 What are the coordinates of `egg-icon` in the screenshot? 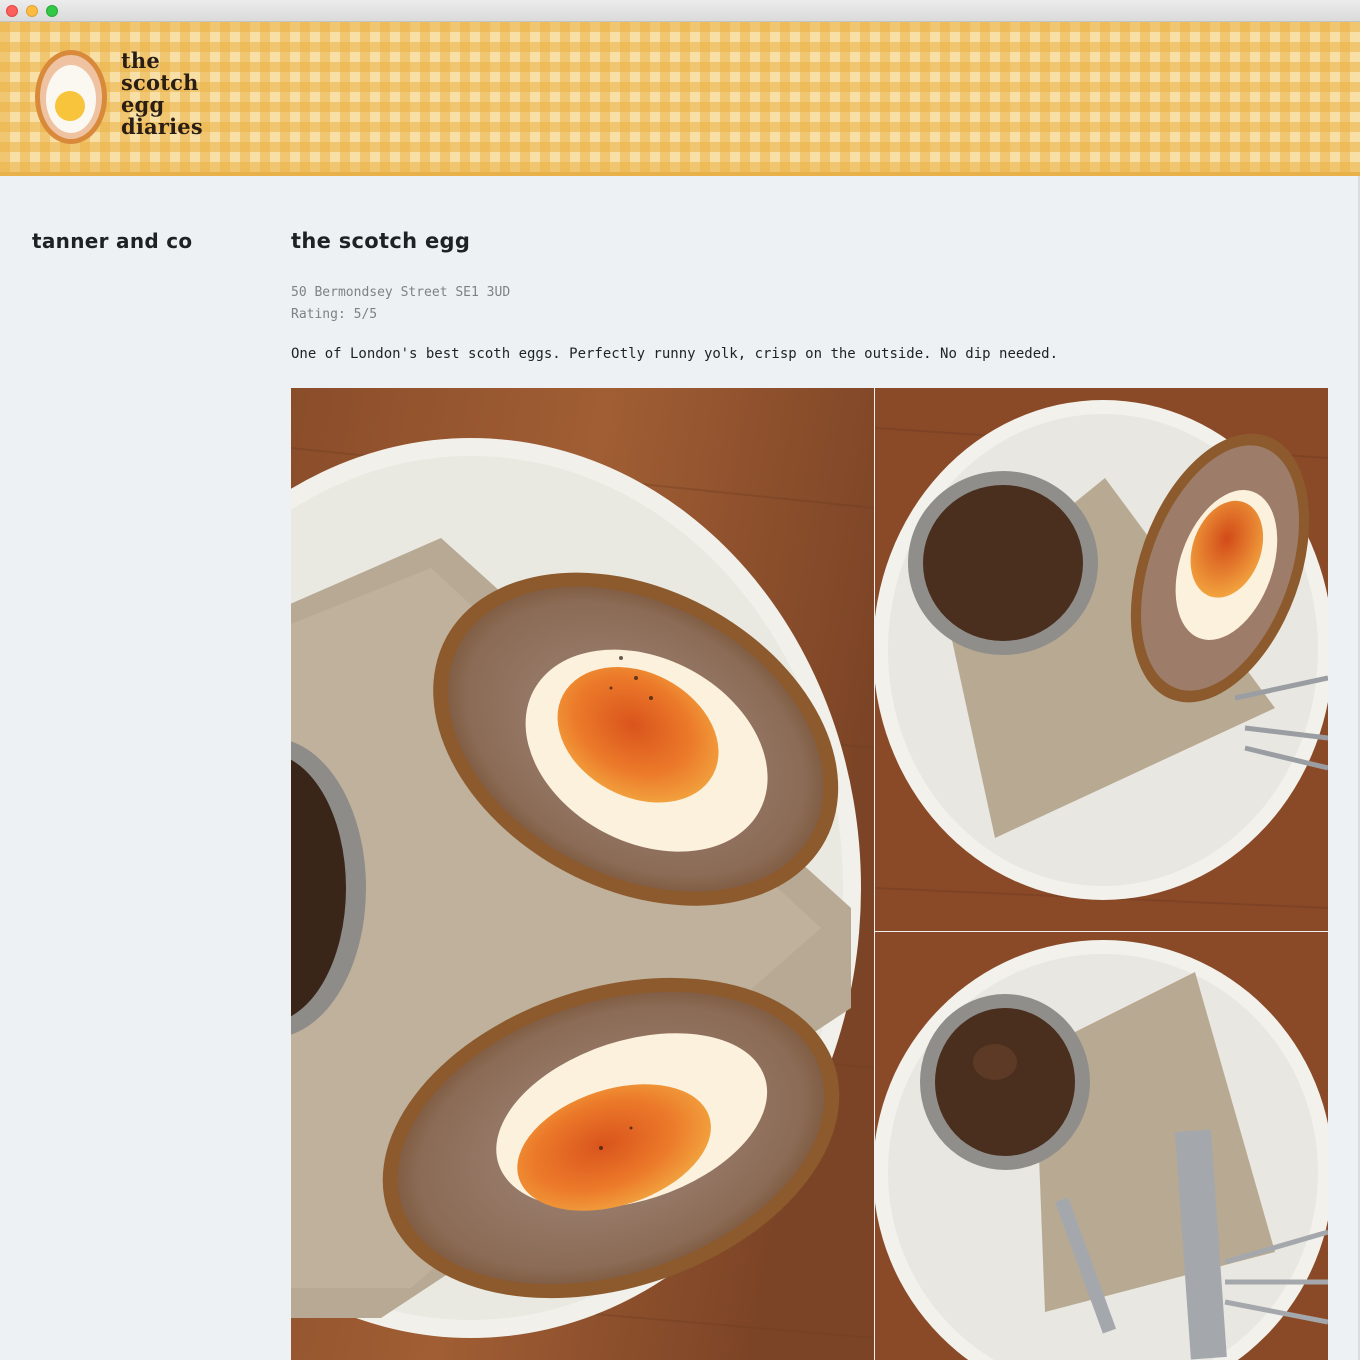 It's located at (71, 98).